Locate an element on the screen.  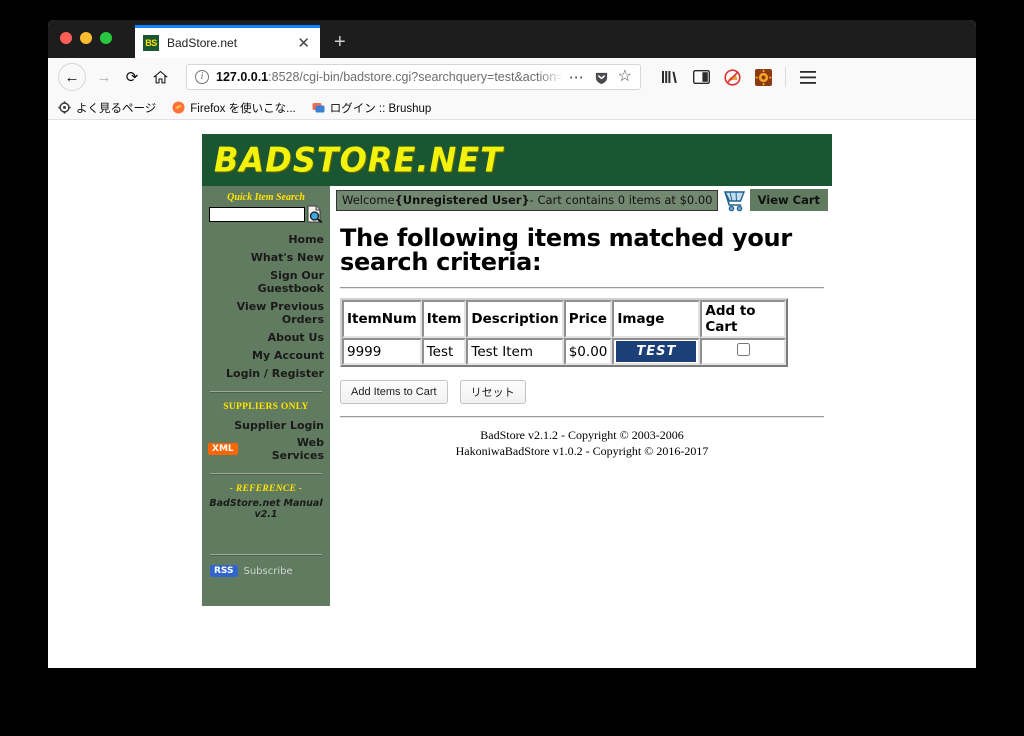
cell-add-to-cart is located at coordinates (743, 351).